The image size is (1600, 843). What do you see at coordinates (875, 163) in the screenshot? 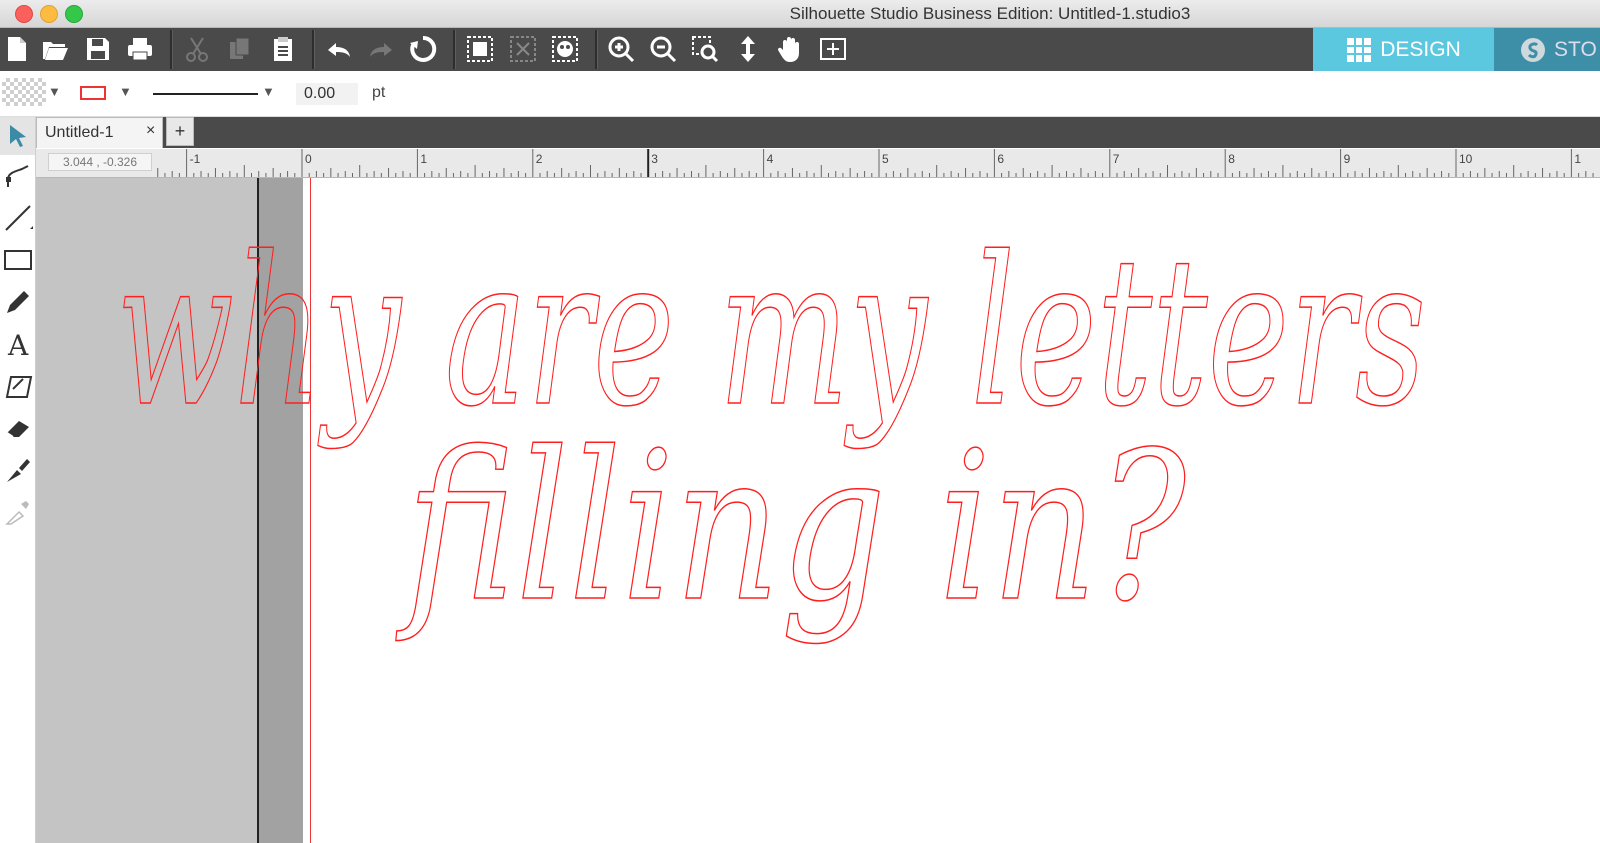
I see `ruler-ticks: -1 0 1 2 3 4 5 6 7 8 9 10 1` at bounding box center [875, 163].